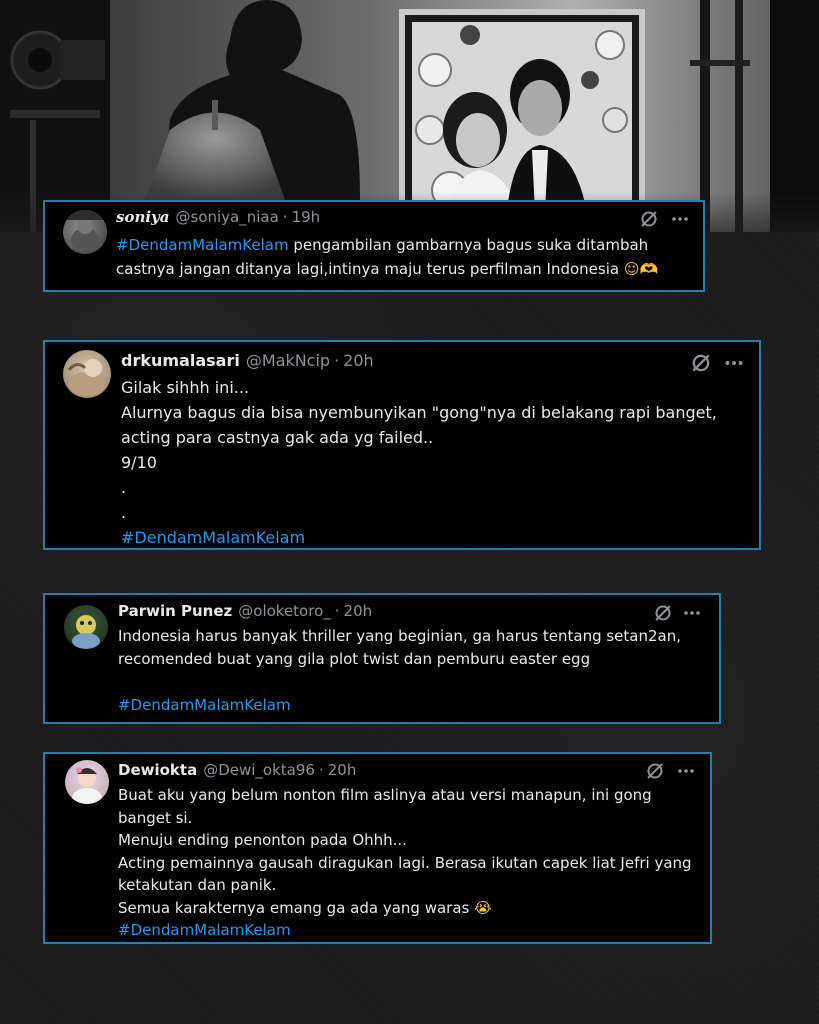 The width and height of the screenshot is (819, 1024). I want to click on user-handle: @soniya_niaa, so click(227, 217).